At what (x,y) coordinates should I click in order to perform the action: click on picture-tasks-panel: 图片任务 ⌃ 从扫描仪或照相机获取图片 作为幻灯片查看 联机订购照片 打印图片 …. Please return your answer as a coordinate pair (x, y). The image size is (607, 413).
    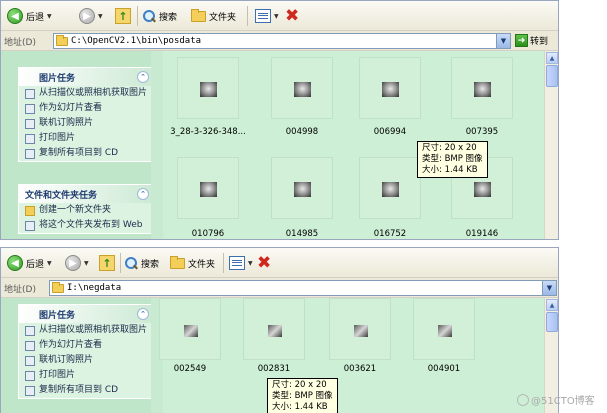
    Looking at the image, I should click on (87, 114).